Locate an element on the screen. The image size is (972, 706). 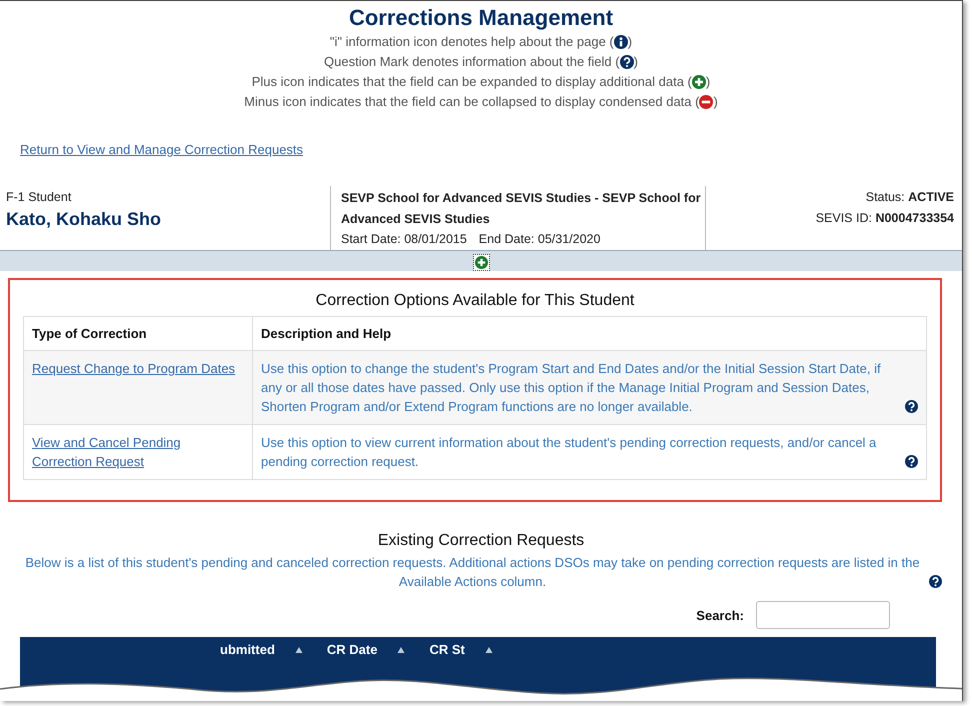
expand-button is located at coordinates (481, 263).